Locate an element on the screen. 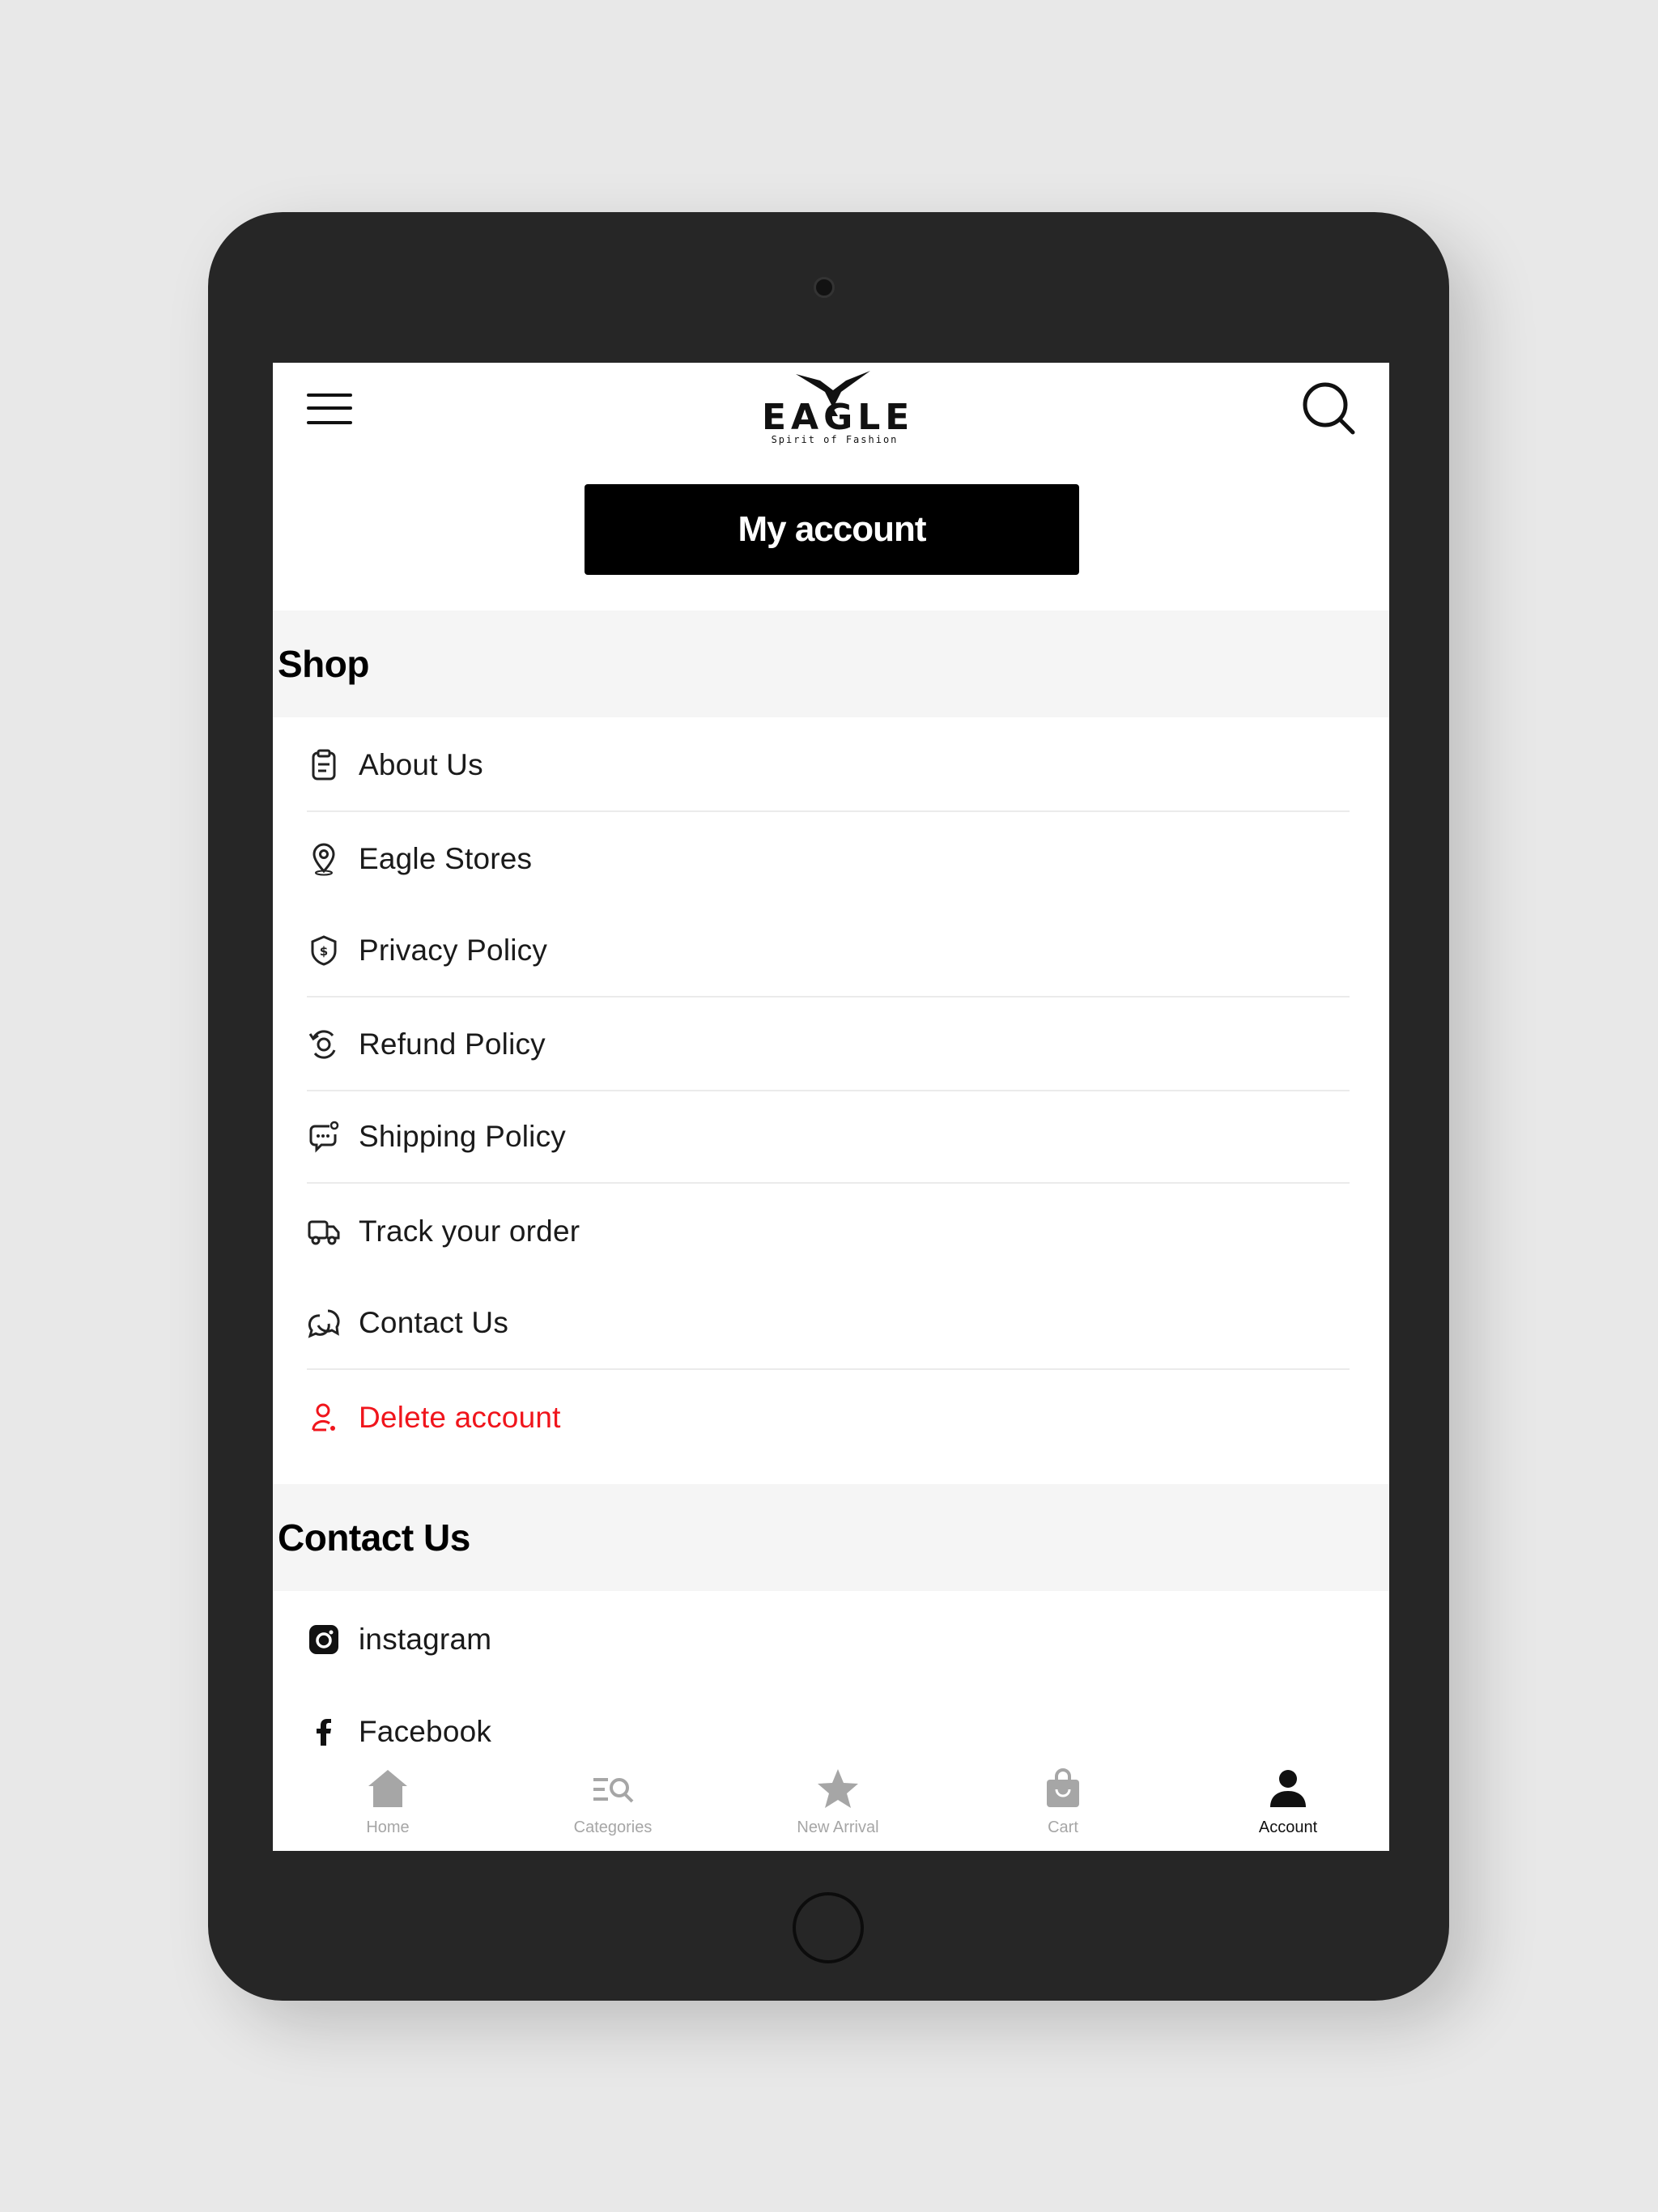  my-account-button: My account is located at coordinates (832, 530).